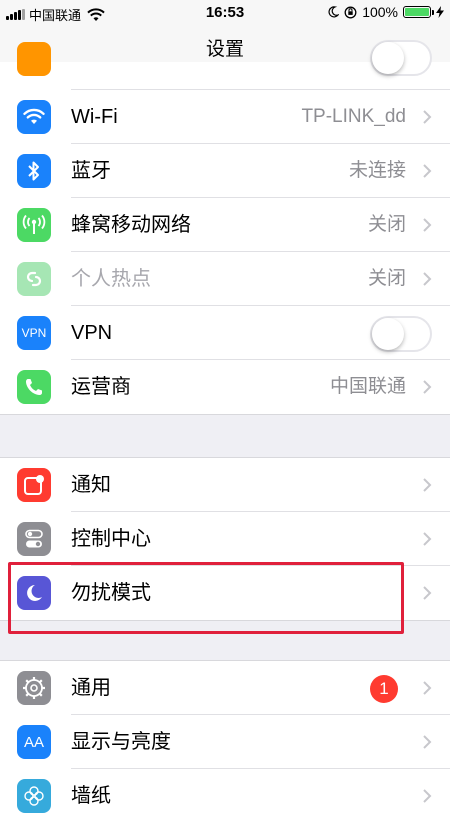  I want to click on battery-icon, so click(418, 12).